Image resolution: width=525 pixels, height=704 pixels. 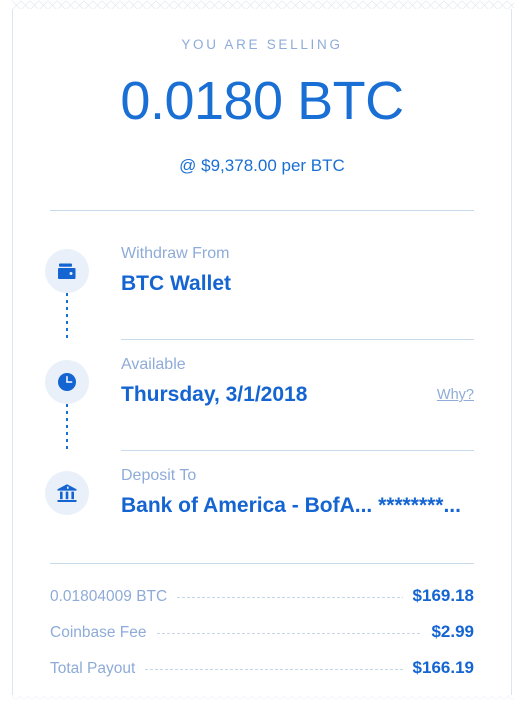 What do you see at coordinates (262, 210) in the screenshot?
I see `divider-above-timeline` at bounding box center [262, 210].